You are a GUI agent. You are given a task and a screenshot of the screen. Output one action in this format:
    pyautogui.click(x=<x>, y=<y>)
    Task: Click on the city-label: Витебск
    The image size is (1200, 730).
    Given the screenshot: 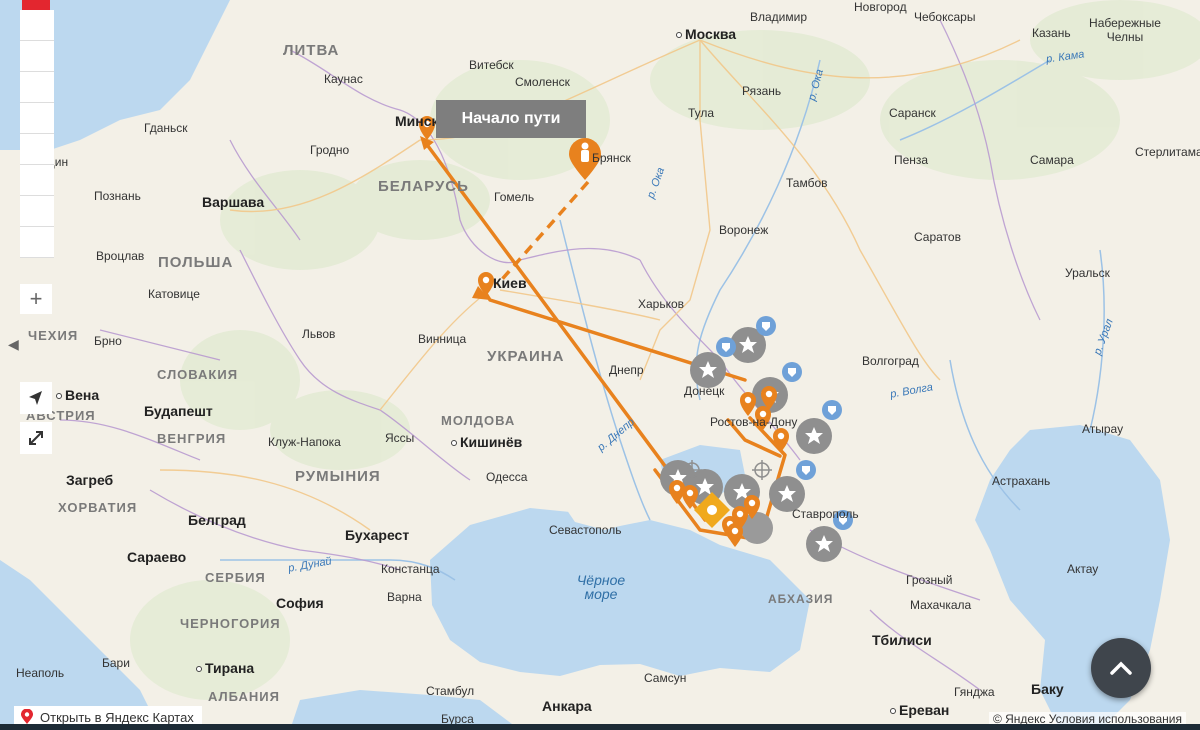 What is the action you would take?
    pyautogui.click(x=491, y=65)
    